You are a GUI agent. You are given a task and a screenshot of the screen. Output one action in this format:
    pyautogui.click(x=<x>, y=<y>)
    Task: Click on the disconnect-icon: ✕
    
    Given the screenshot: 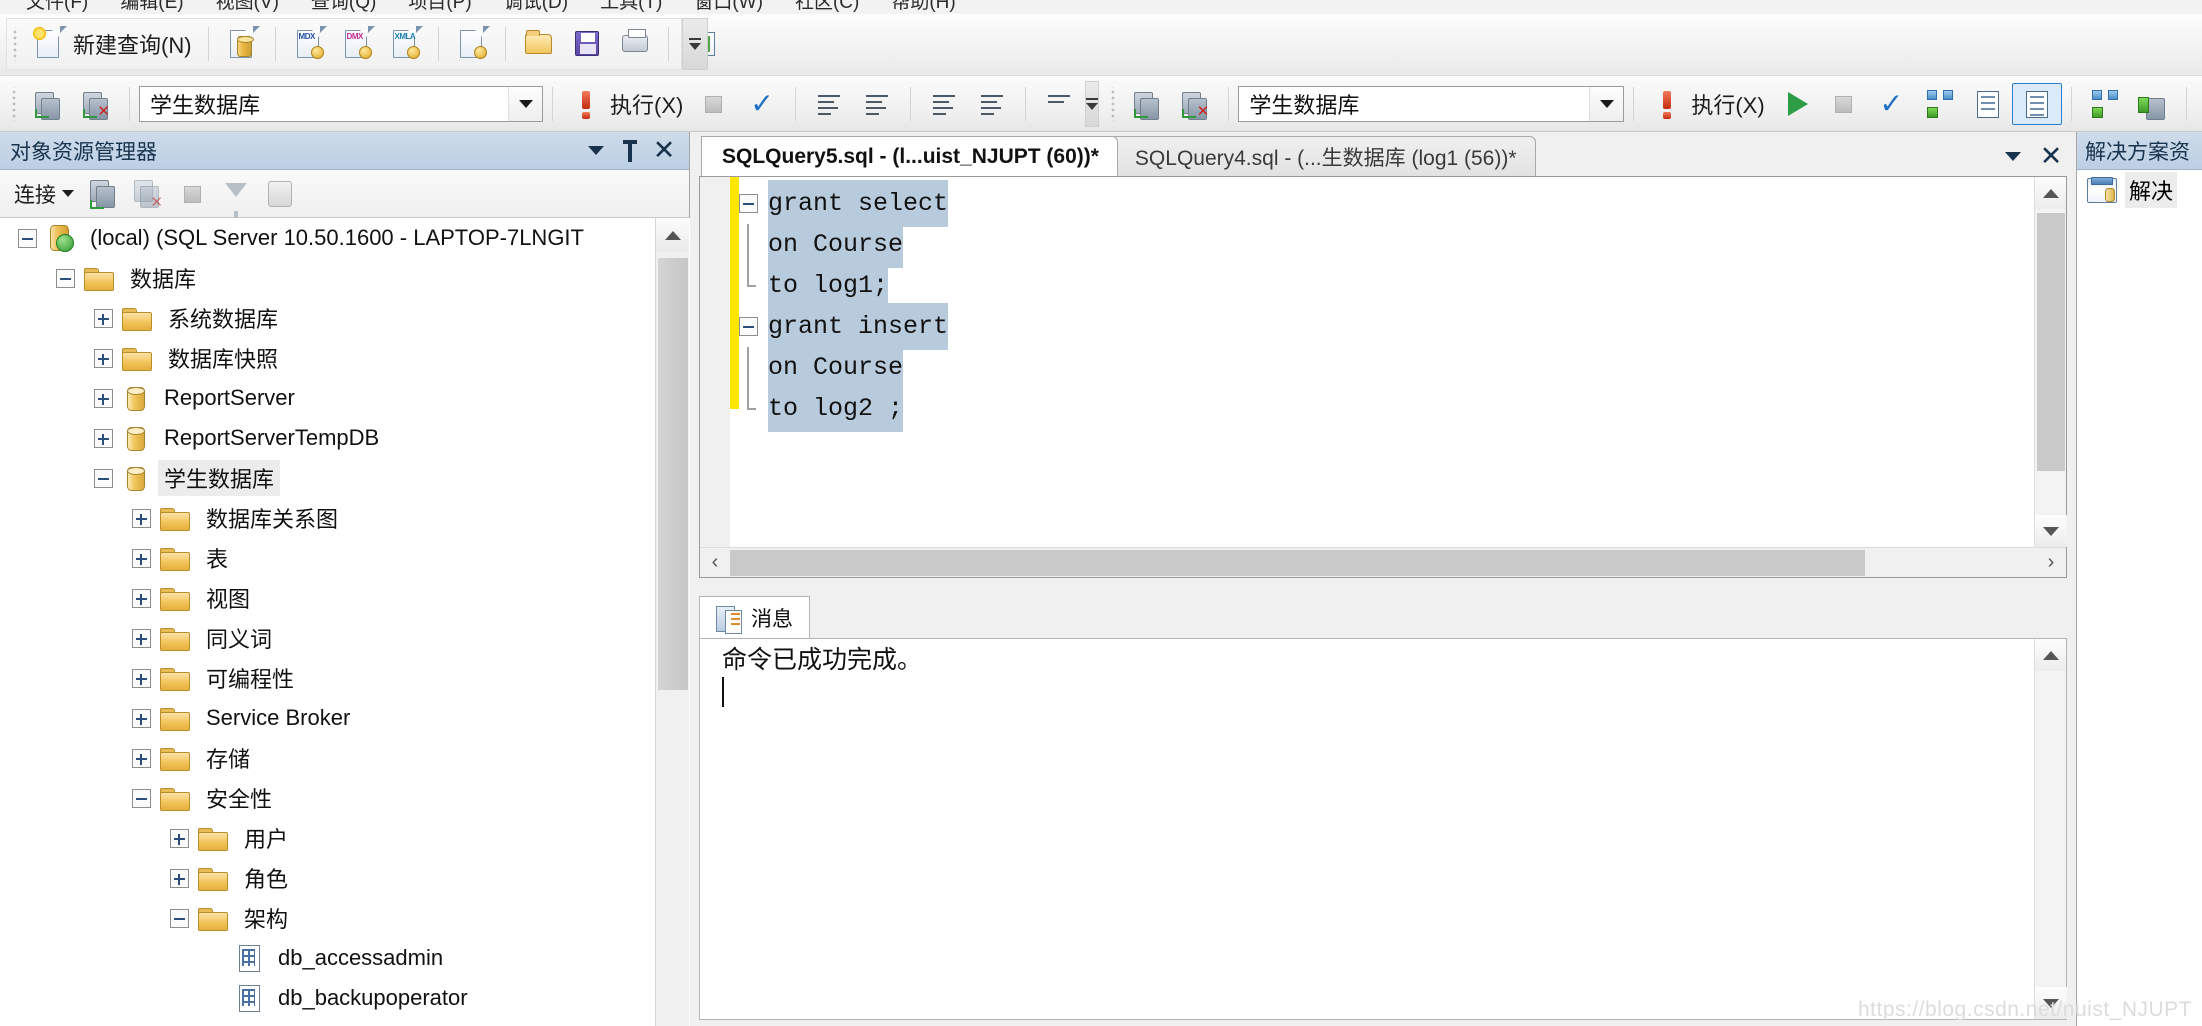 What is the action you would take?
    pyautogui.click(x=148, y=194)
    